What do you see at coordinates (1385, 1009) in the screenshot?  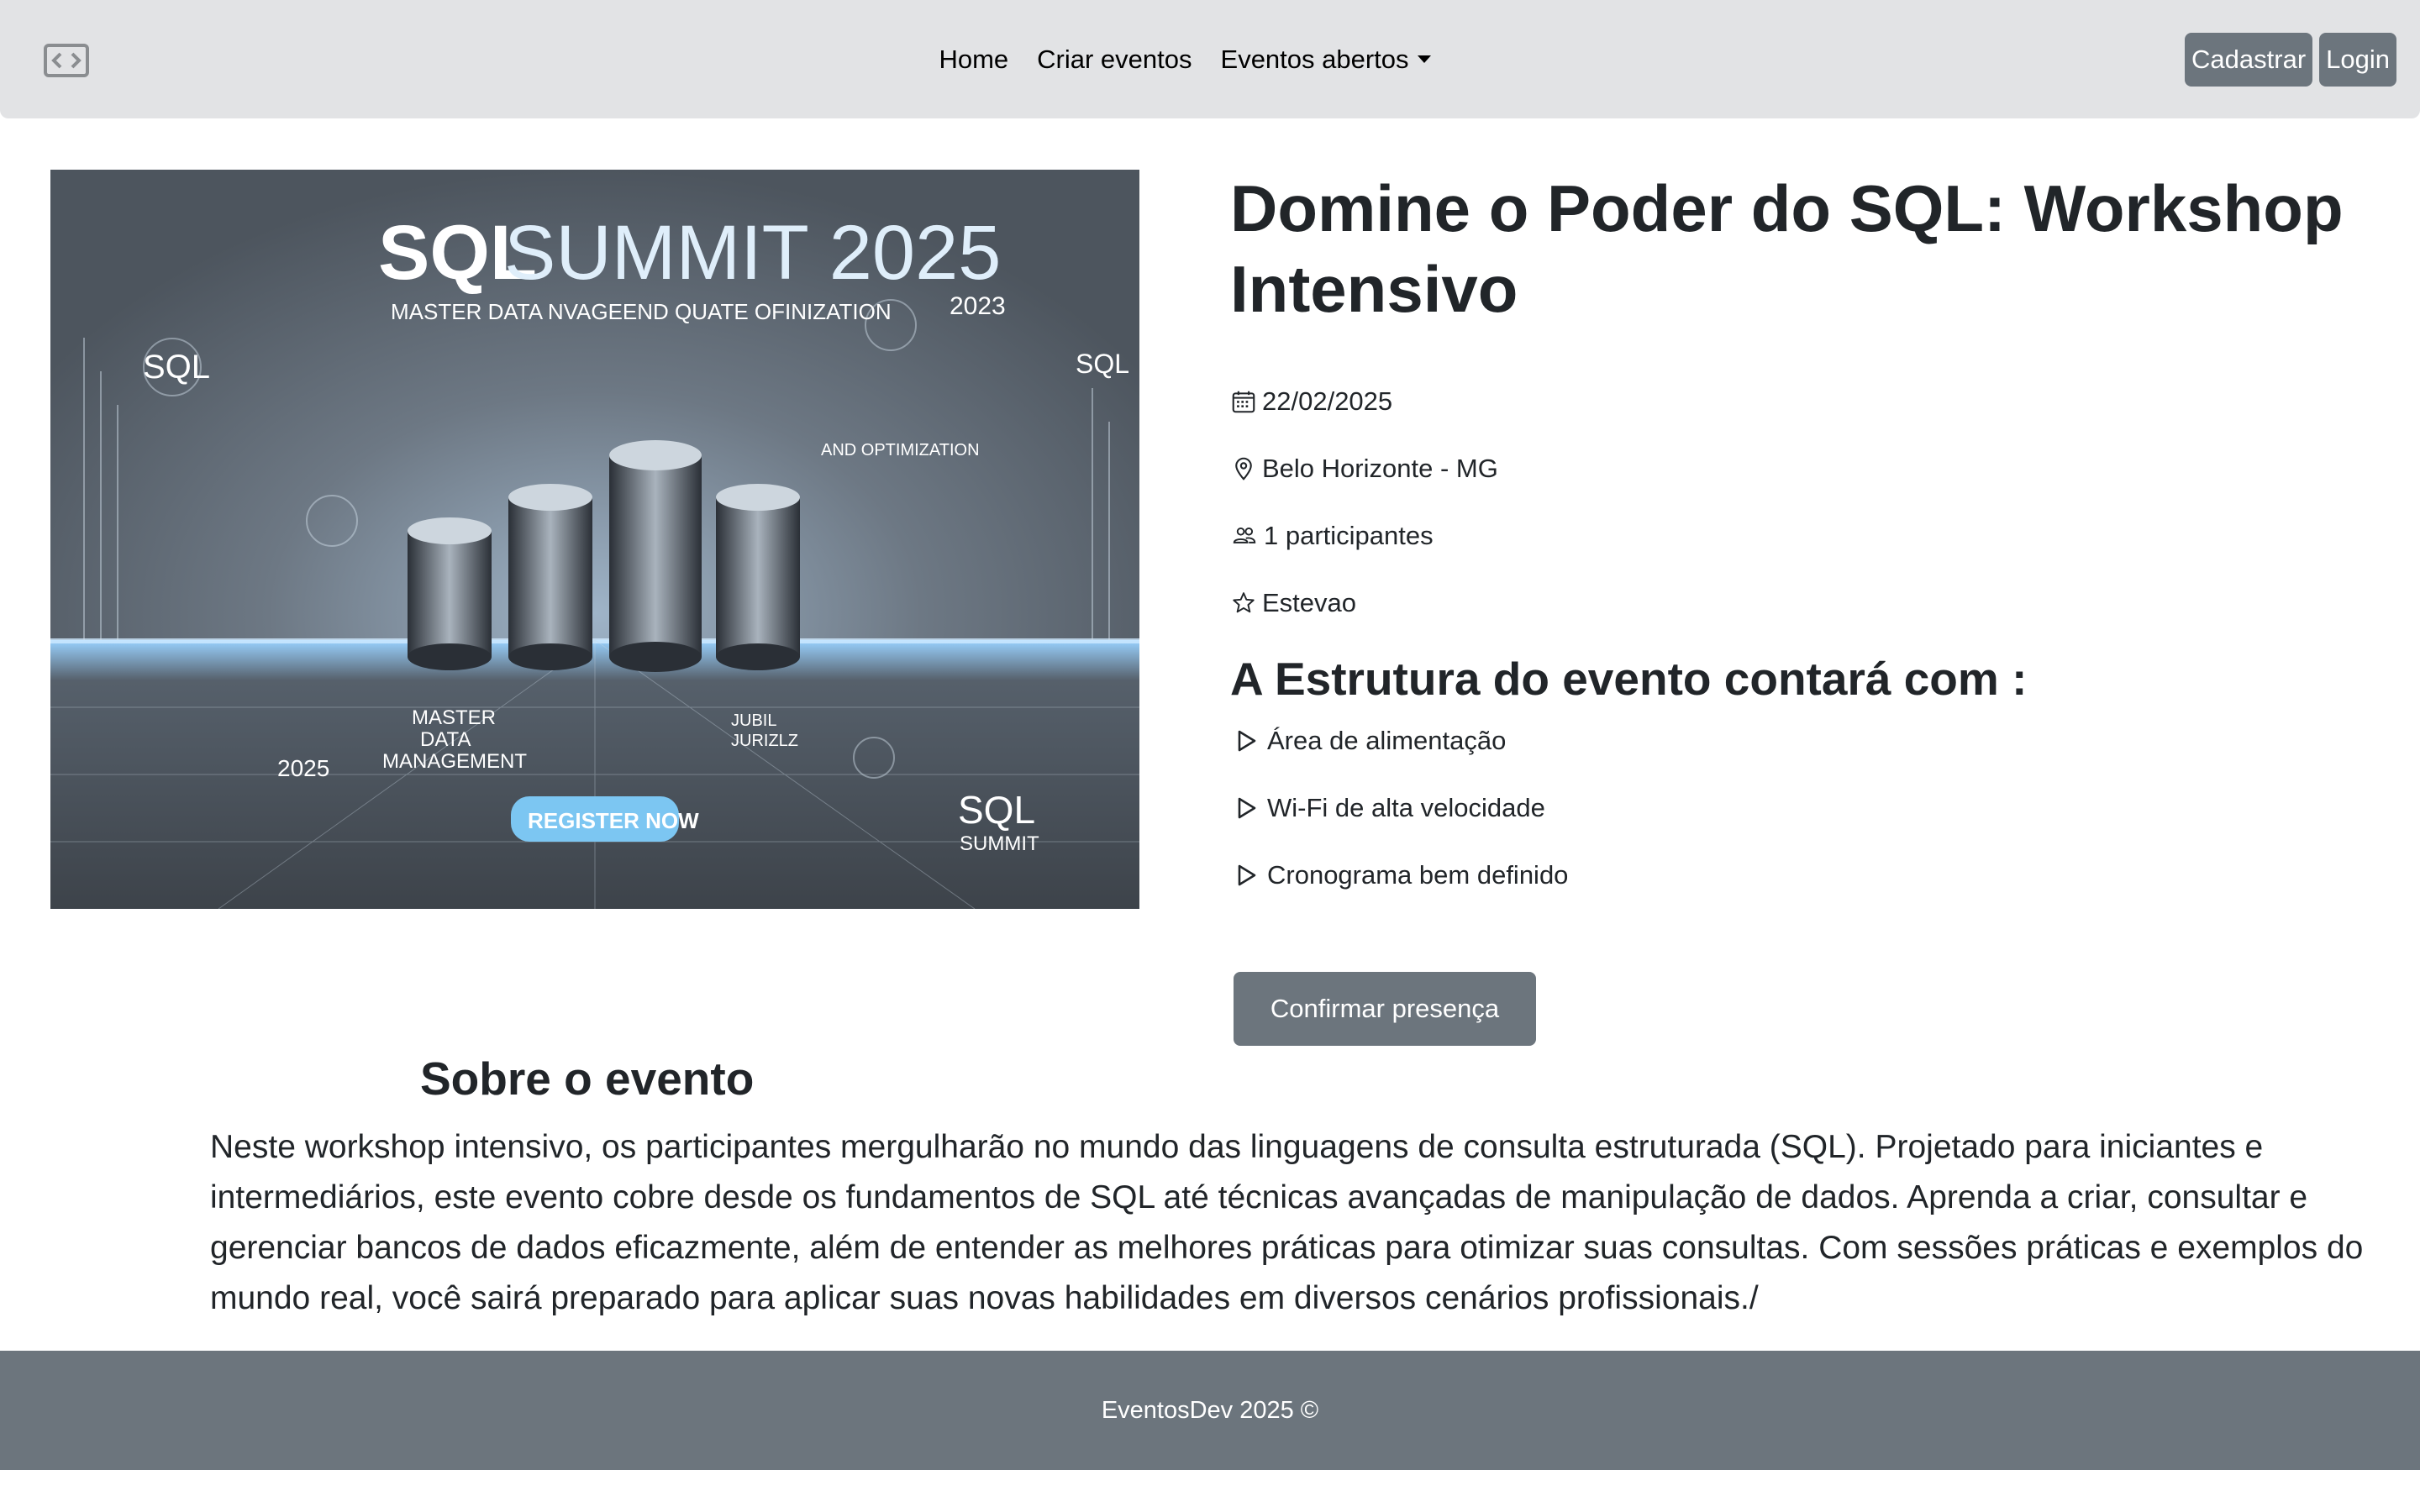 I see `confirm-attendance-button: Confirmar presença` at bounding box center [1385, 1009].